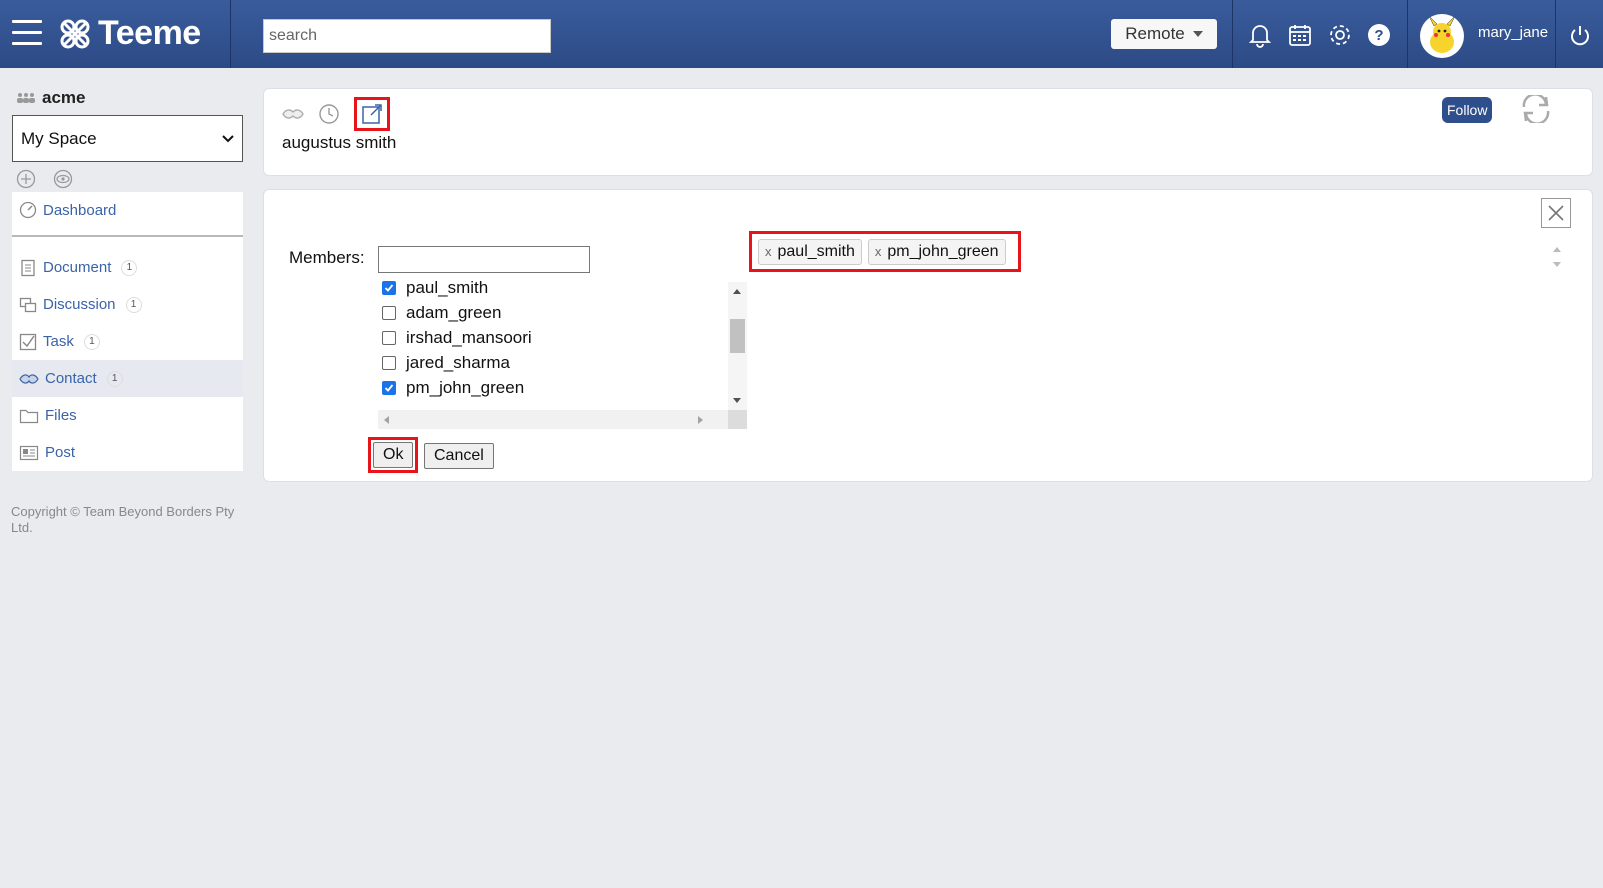  I want to click on sidebar-item-label: Contact, so click(71, 378).